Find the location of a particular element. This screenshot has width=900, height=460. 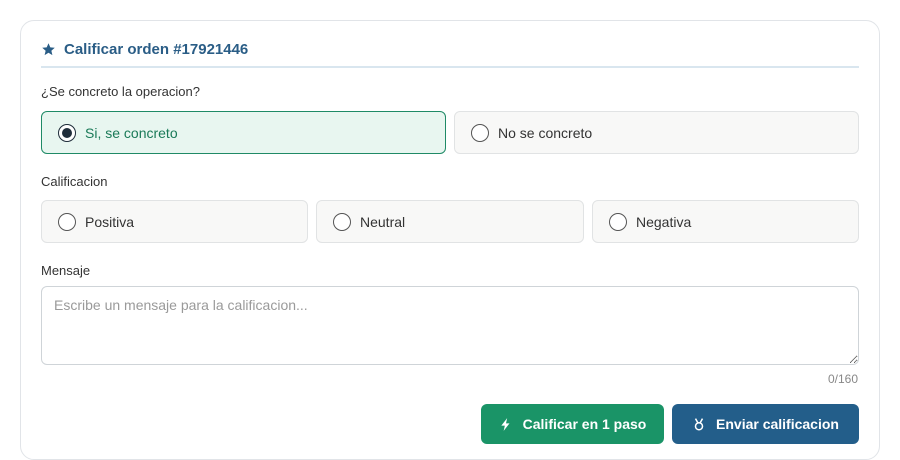

option-negativa: Negativa is located at coordinates (725, 221).